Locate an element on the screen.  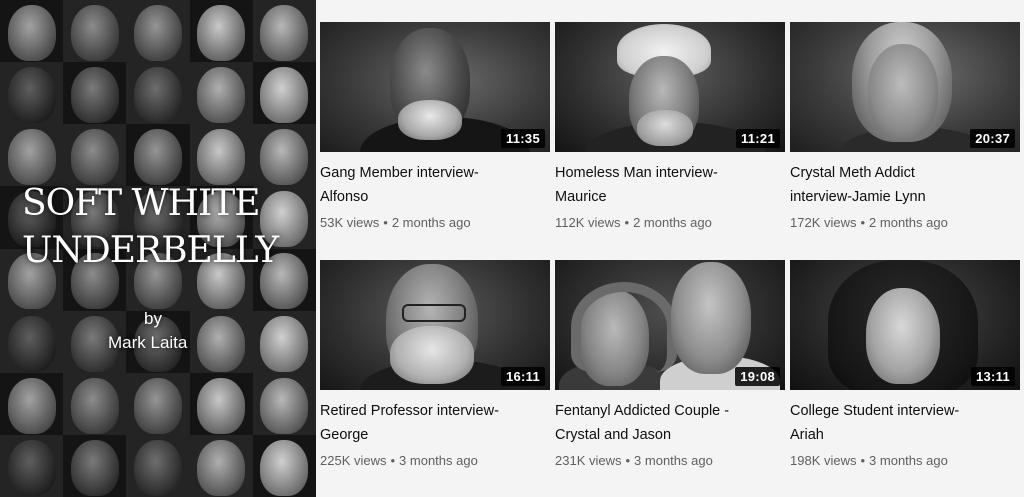
view-count: 231K views is located at coordinates (588, 460).